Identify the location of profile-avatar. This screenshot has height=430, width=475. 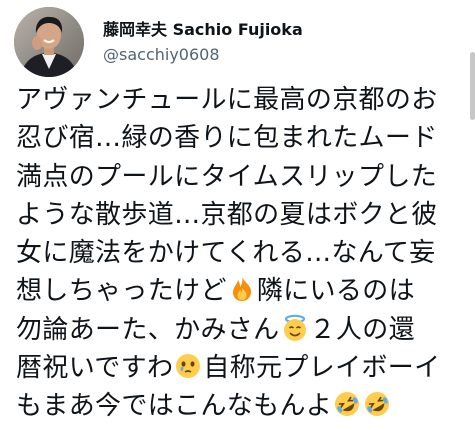
(49, 42).